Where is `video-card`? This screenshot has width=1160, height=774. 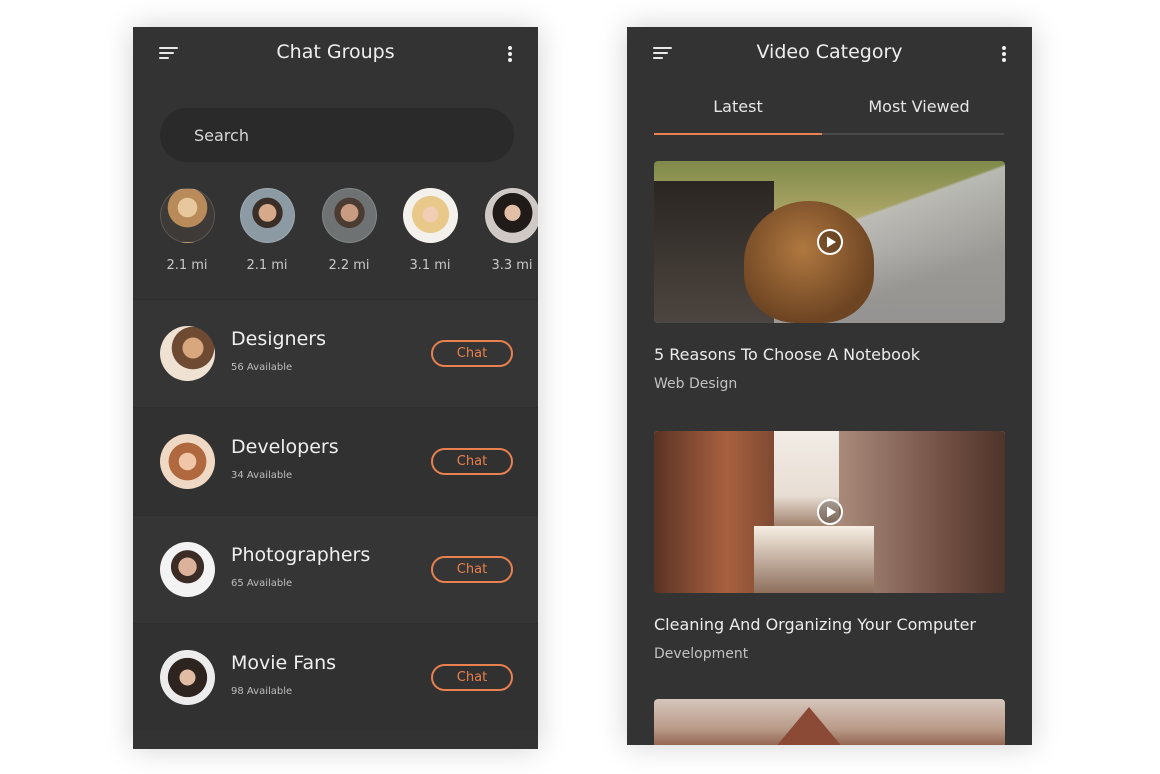
video-card is located at coordinates (829, 722).